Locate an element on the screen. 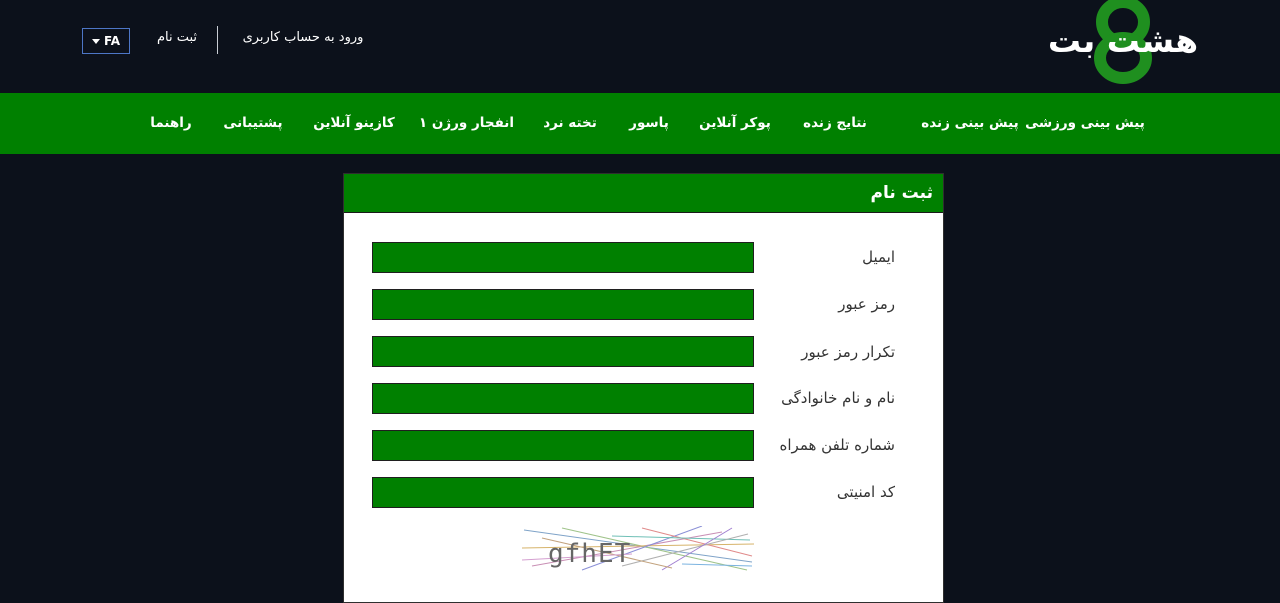 This screenshot has height=603, width=1280. nav-pasur: پاسور is located at coordinates (649, 123).